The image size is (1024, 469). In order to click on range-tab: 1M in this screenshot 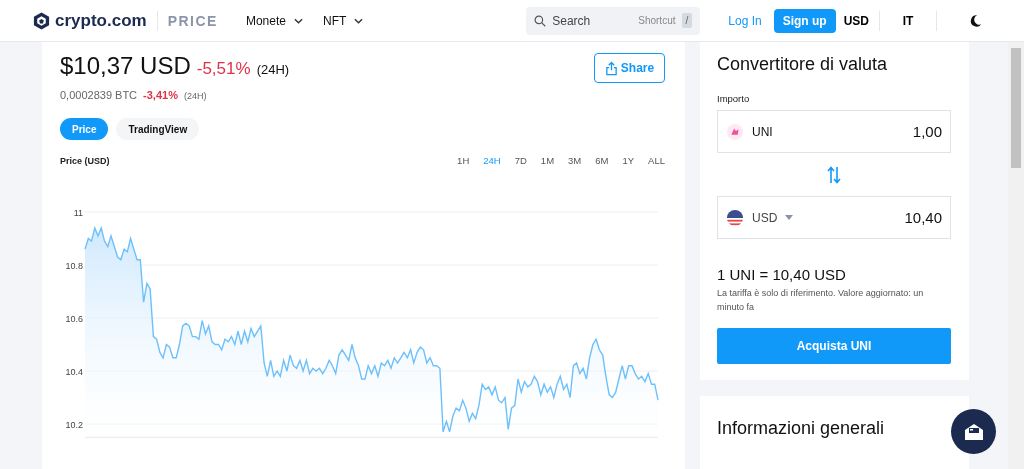, I will do `click(547, 160)`.